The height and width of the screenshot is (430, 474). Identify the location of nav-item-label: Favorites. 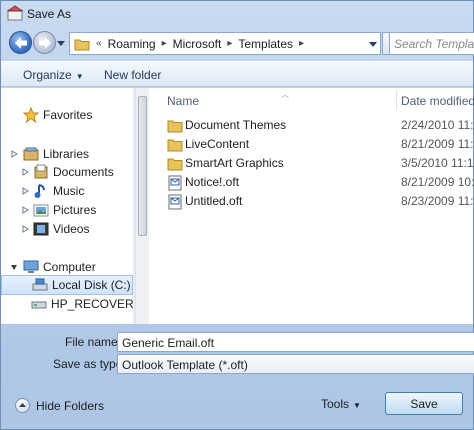
(68, 115).